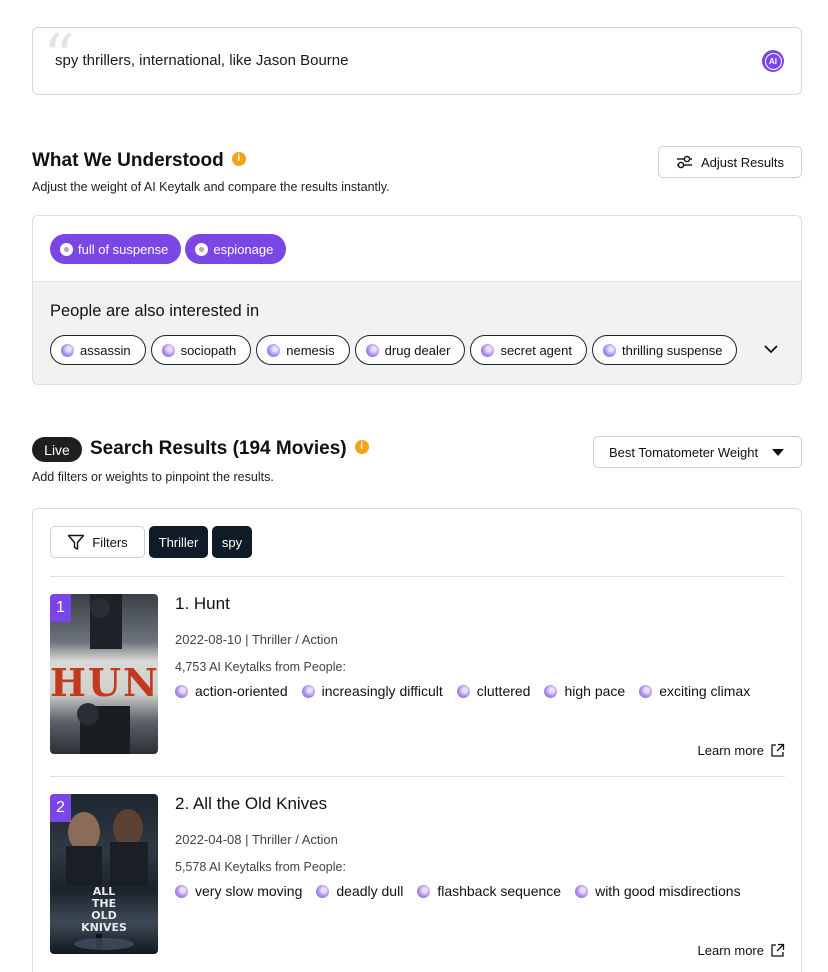 Image resolution: width=828 pixels, height=972 pixels. I want to click on main-tag: espionage, so click(236, 249).